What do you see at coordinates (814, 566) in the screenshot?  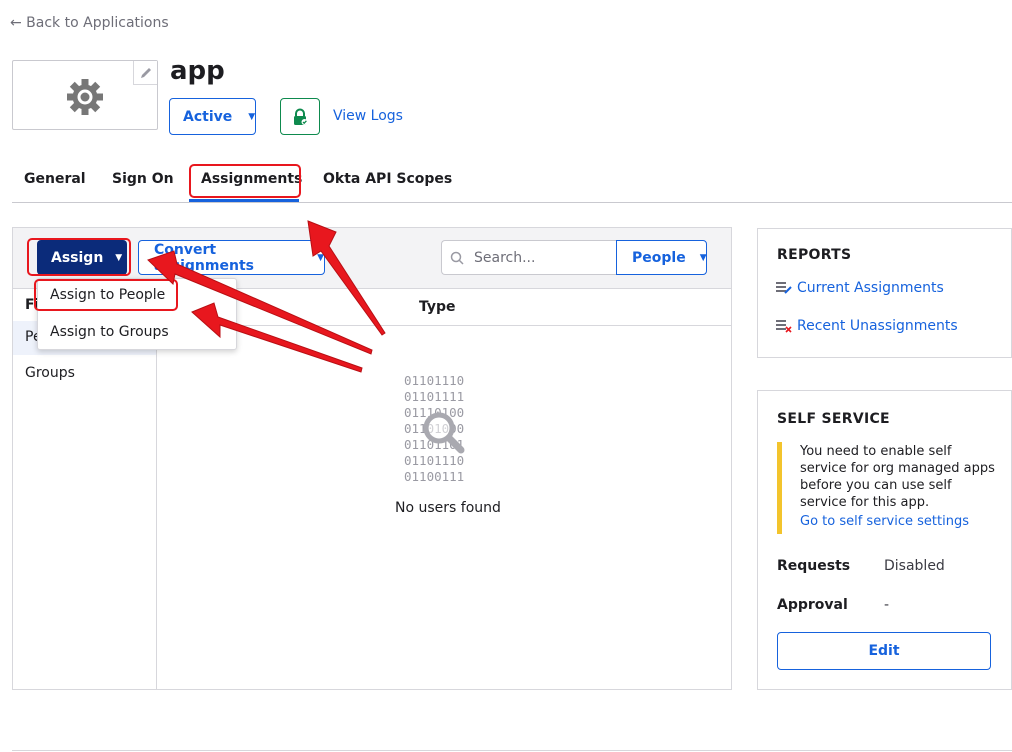 I see `requests-label: Requests` at bounding box center [814, 566].